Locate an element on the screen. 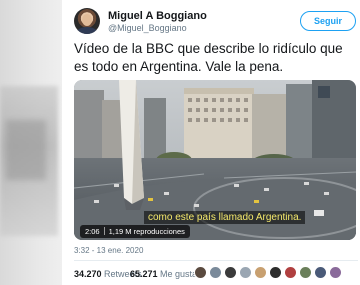 This screenshot has width=360, height=285. badge-divider is located at coordinates (104, 231).